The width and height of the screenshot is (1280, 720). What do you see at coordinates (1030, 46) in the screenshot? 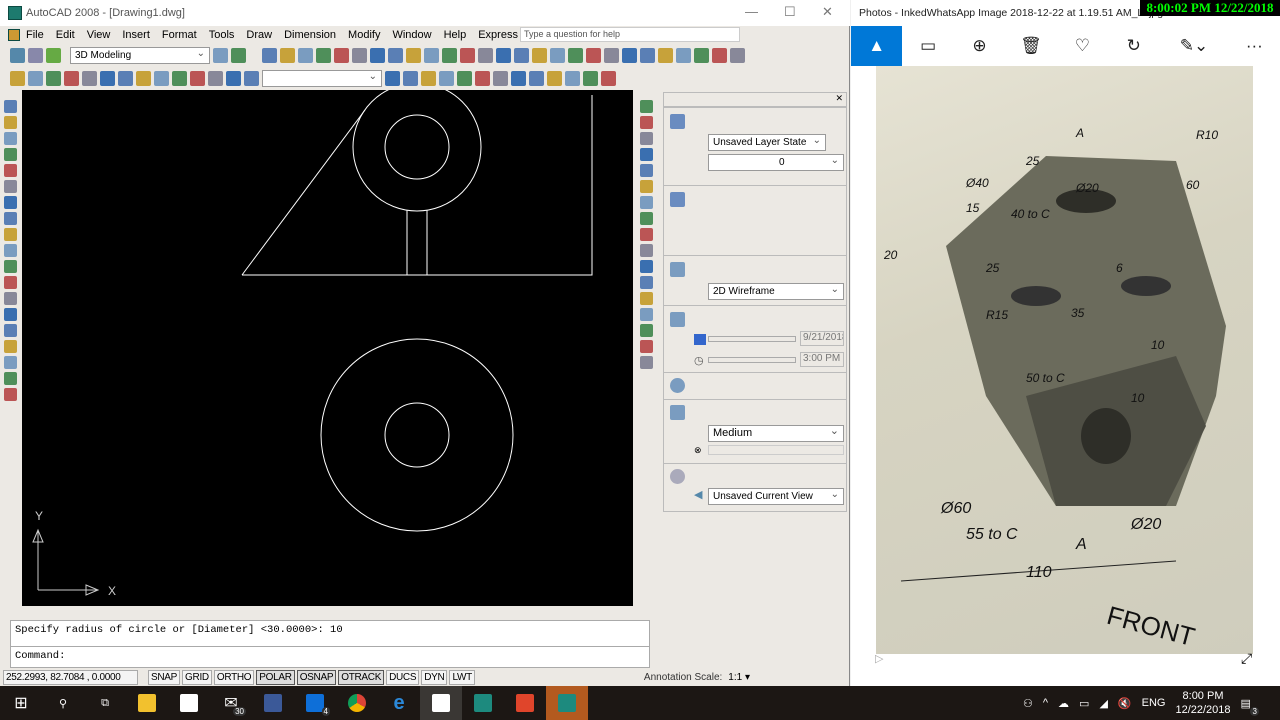
I see `delete-icon: 🗑` at bounding box center [1030, 46].